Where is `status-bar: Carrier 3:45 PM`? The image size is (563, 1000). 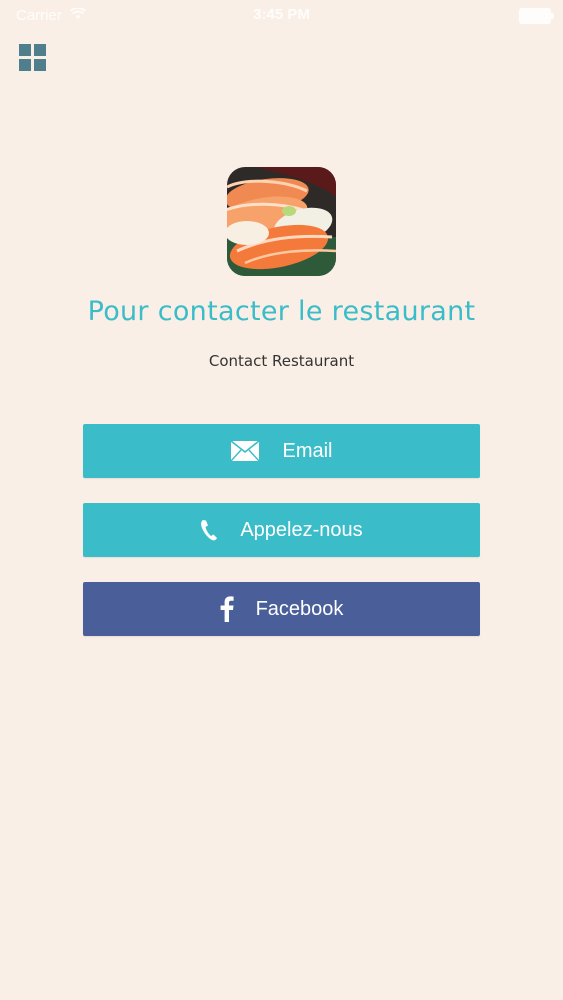
status-bar: Carrier 3:45 PM is located at coordinates (281, 15).